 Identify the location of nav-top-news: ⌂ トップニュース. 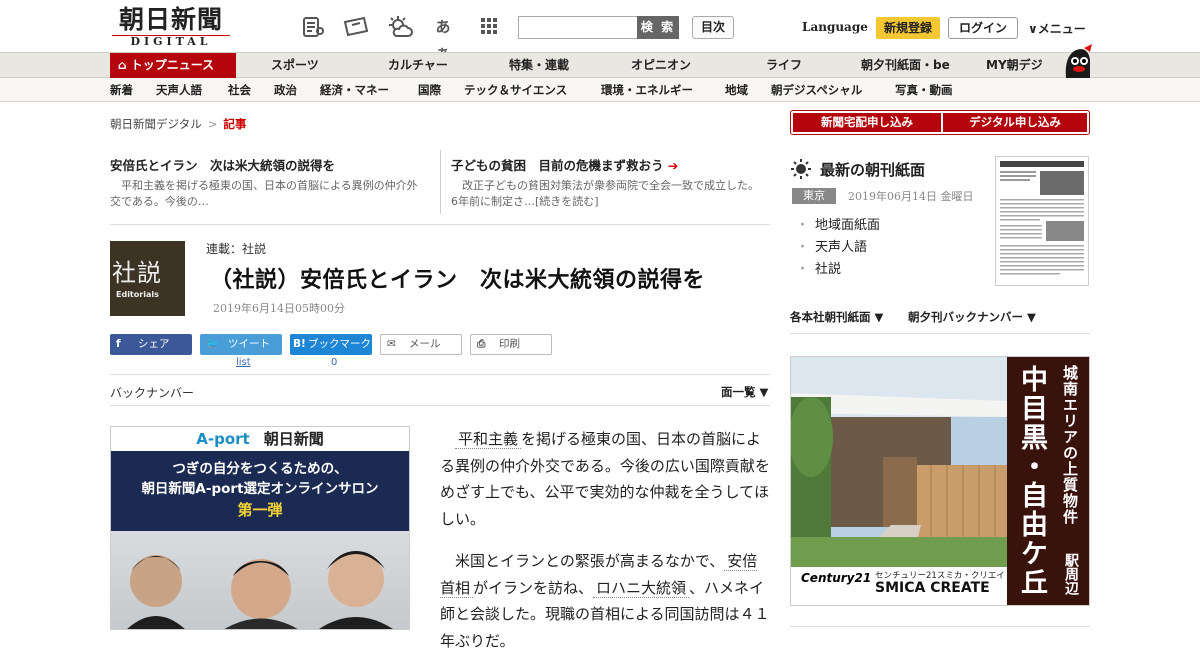
(173, 65).